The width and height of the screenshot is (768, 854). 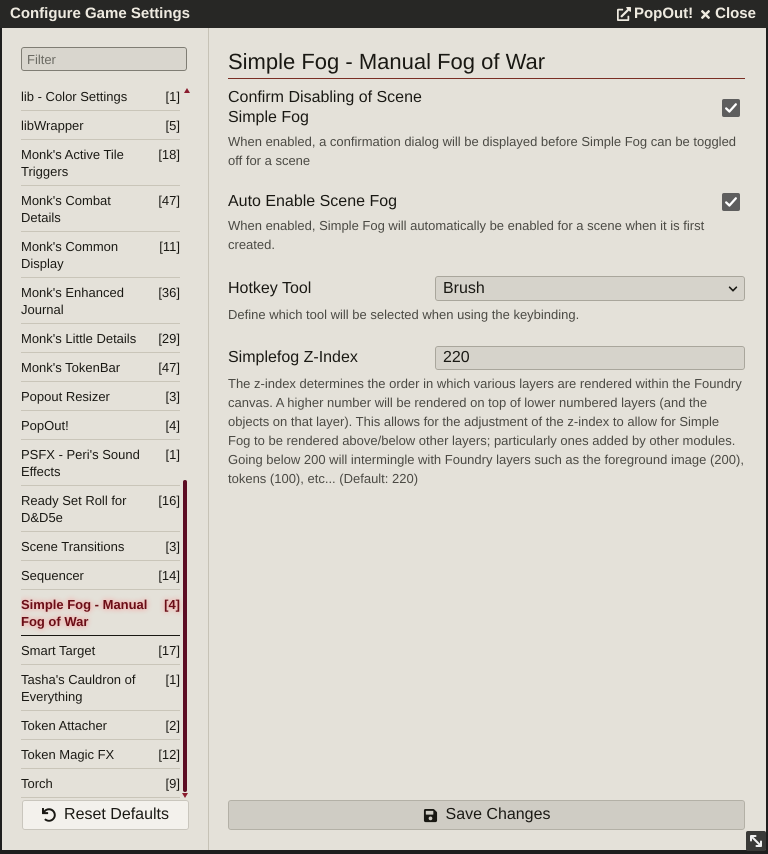 I want to click on sidebar-item: Scene Transitions [3], so click(x=100, y=546).